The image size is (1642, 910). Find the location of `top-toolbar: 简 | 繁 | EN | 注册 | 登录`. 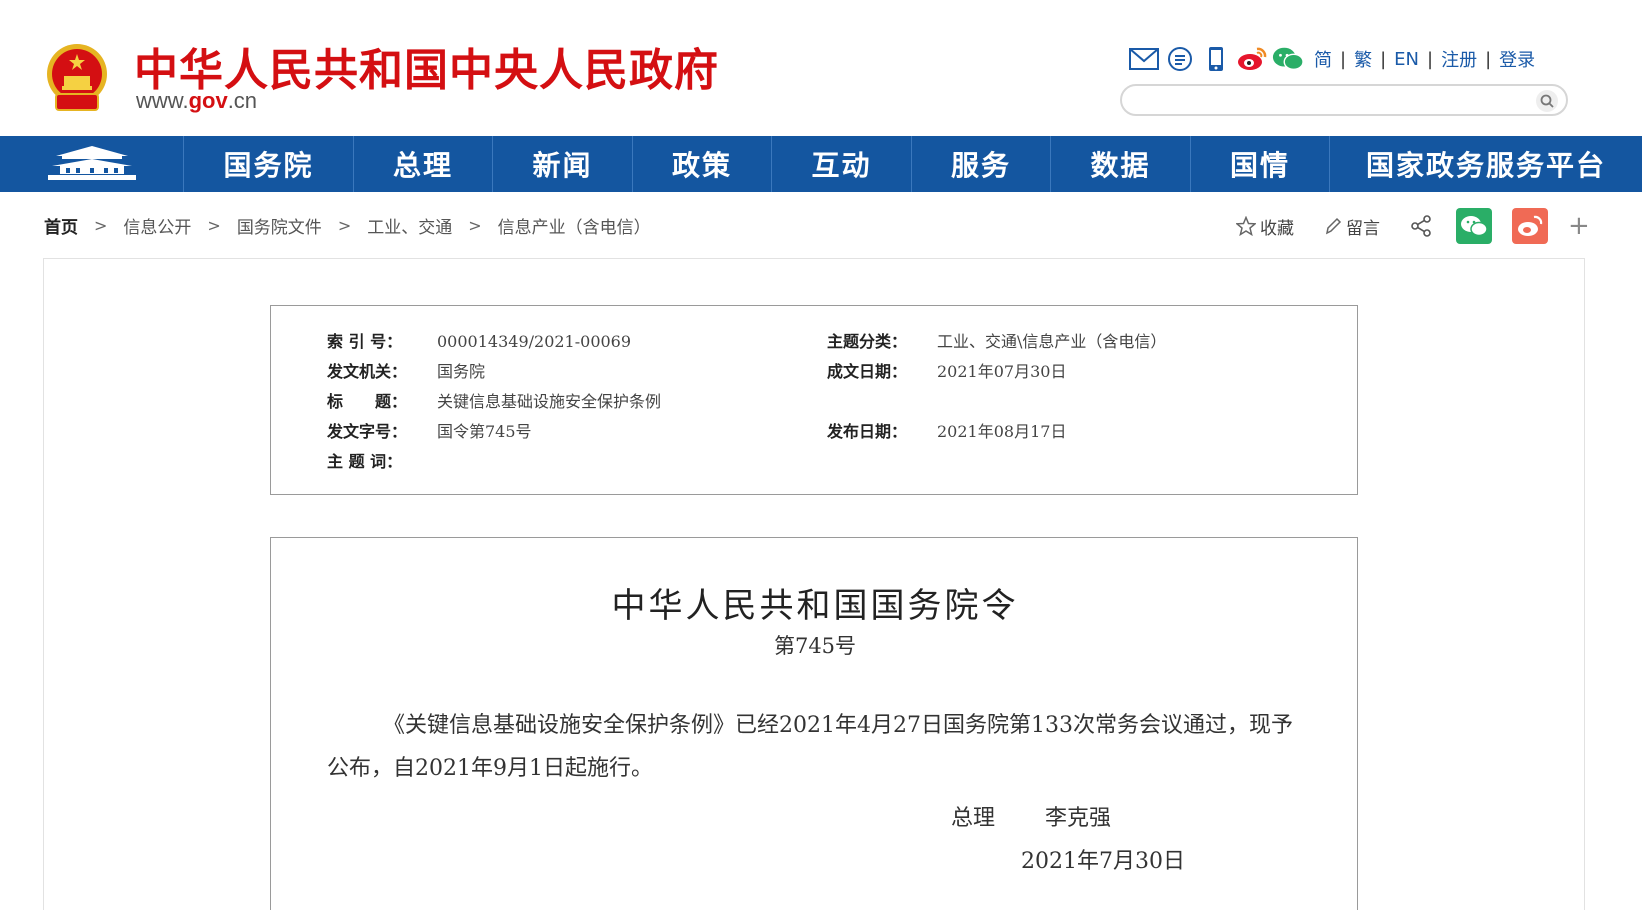

top-toolbar: 简 | 繁 | EN | 注册 | 登录 is located at coordinates (1331, 59).